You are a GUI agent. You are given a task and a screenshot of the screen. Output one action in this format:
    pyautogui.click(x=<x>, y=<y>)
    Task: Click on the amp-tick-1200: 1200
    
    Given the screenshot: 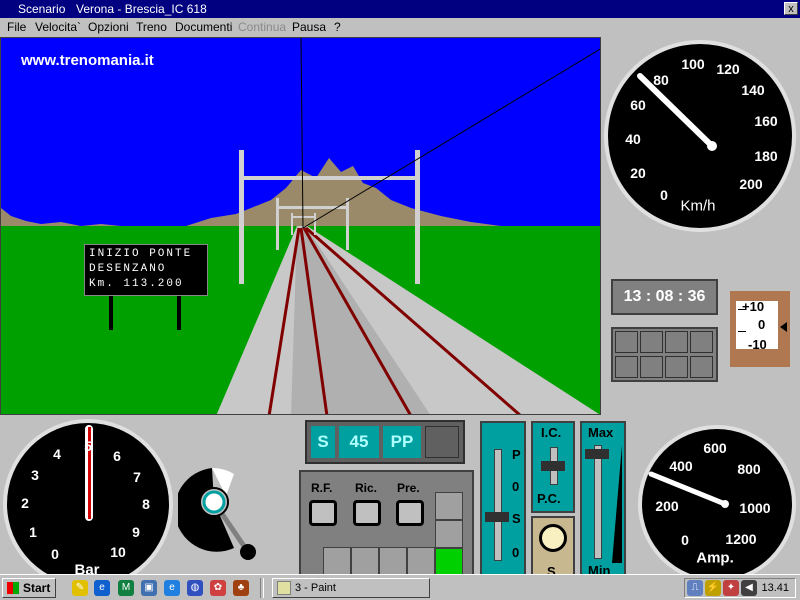 What is the action you would take?
    pyautogui.click(x=741, y=539)
    